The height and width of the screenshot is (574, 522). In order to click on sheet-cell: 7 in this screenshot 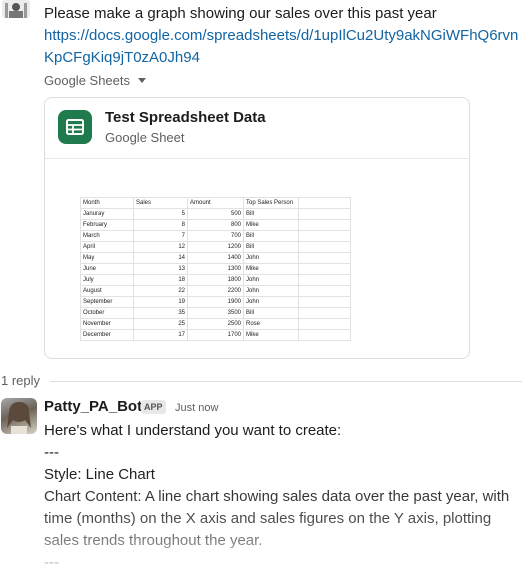, I will do `click(160, 236)`.